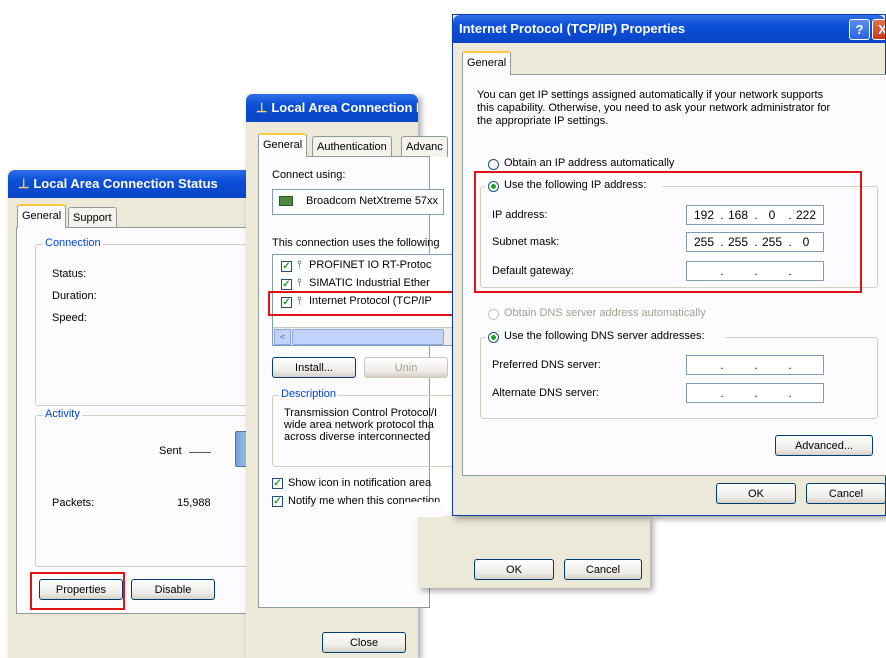 This screenshot has width=886, height=658. What do you see at coordinates (589, 163) in the screenshot?
I see `obtain-ip-auto-label: Obtain an IP address automatically` at bounding box center [589, 163].